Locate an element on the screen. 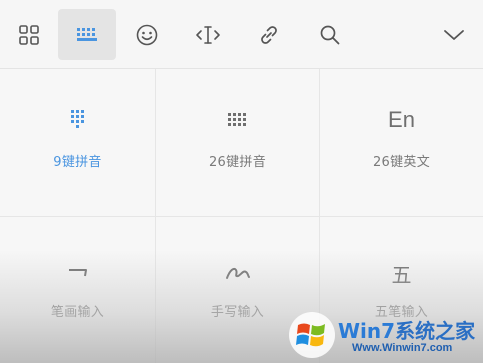  watermark-title: Win7系统之家 is located at coordinates (407, 331).